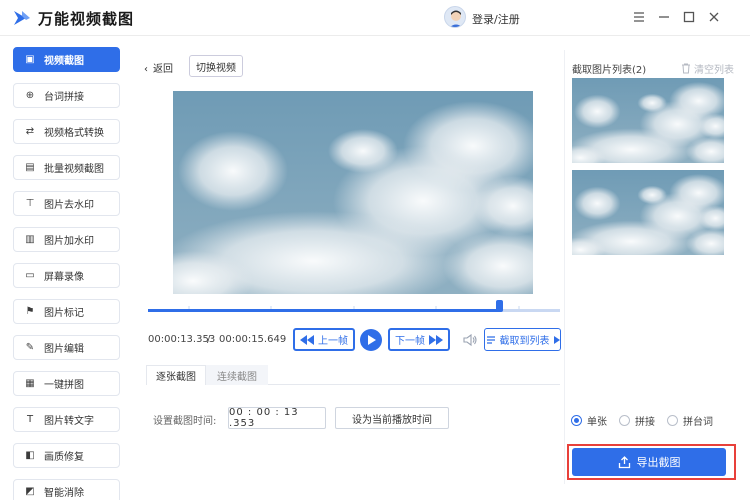 Image resolution: width=750 pixels, height=500 pixels. I want to click on batch-icon: ▤, so click(30, 167).